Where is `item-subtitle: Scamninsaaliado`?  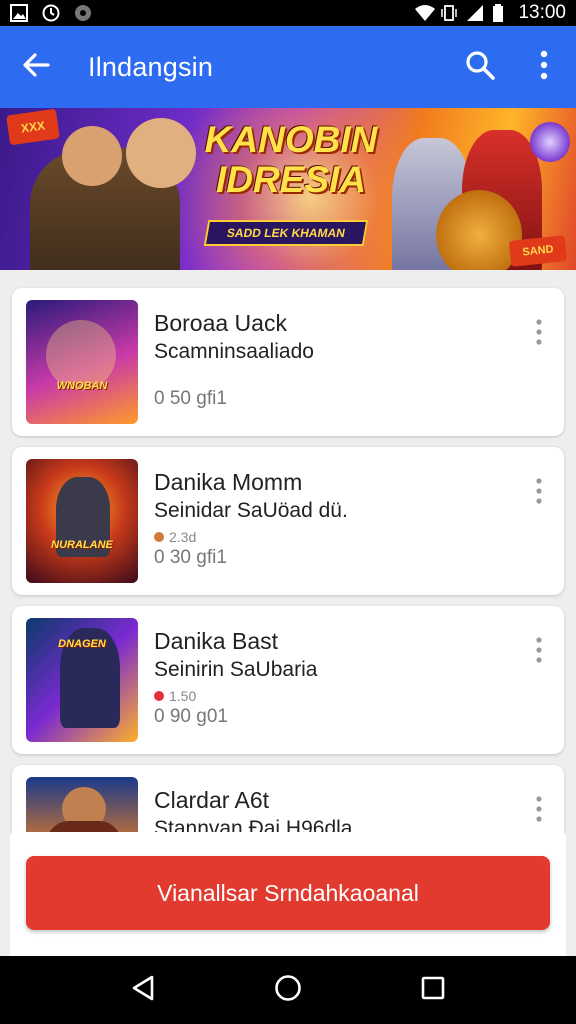 item-subtitle: Scamninsaaliado is located at coordinates (234, 351).